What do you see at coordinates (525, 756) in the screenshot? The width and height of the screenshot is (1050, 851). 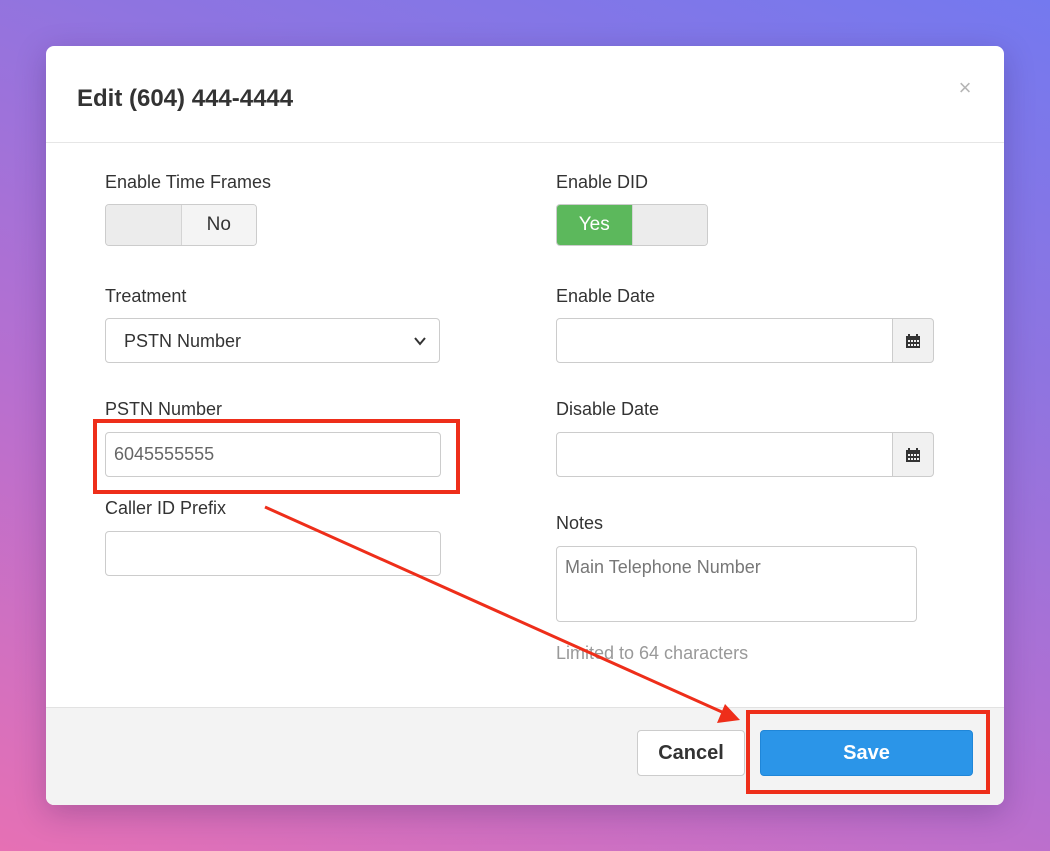 I see `dialog-footer: Cancel Save` at bounding box center [525, 756].